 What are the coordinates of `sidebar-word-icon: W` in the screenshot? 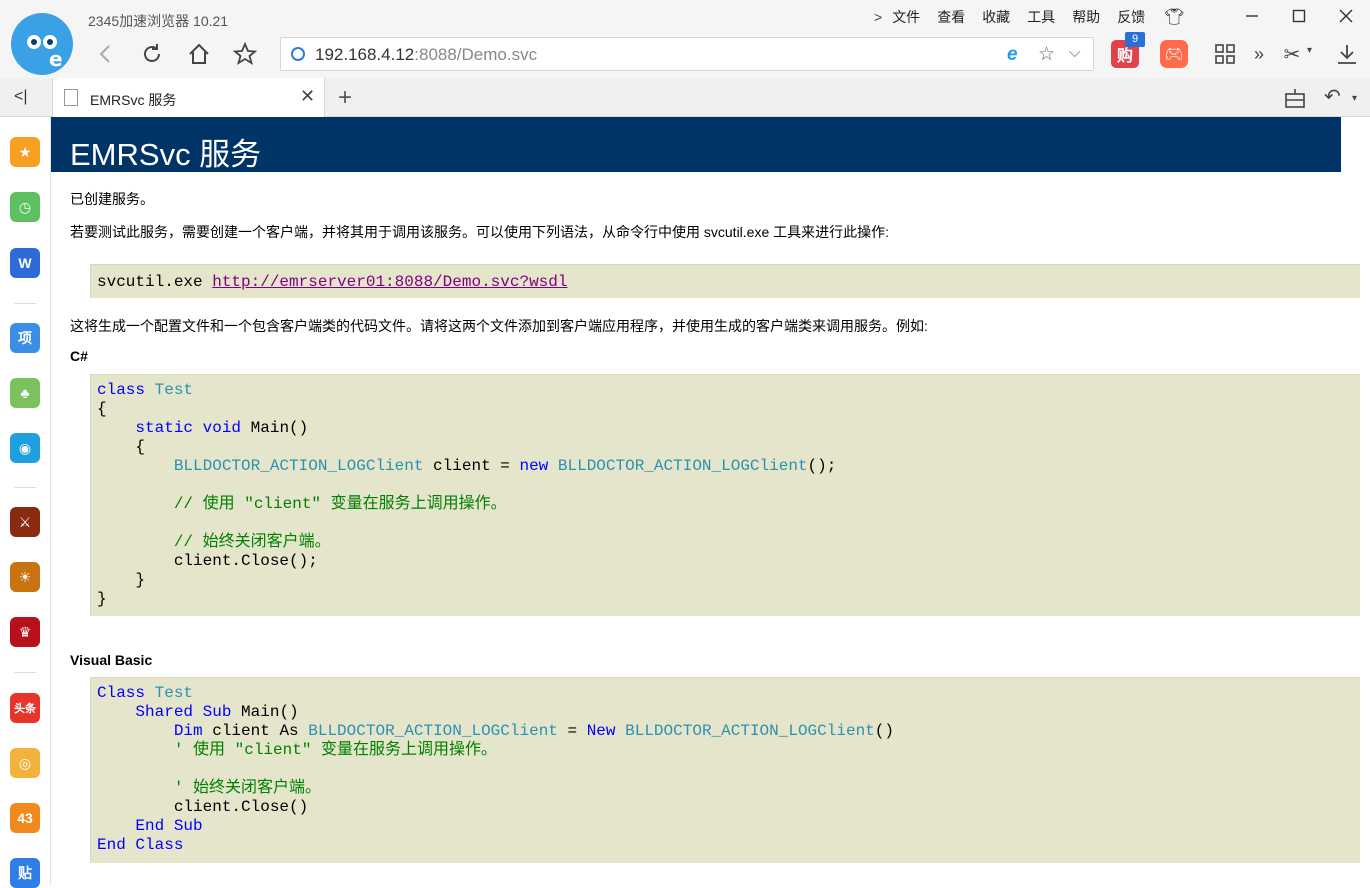 It's located at (25, 263).